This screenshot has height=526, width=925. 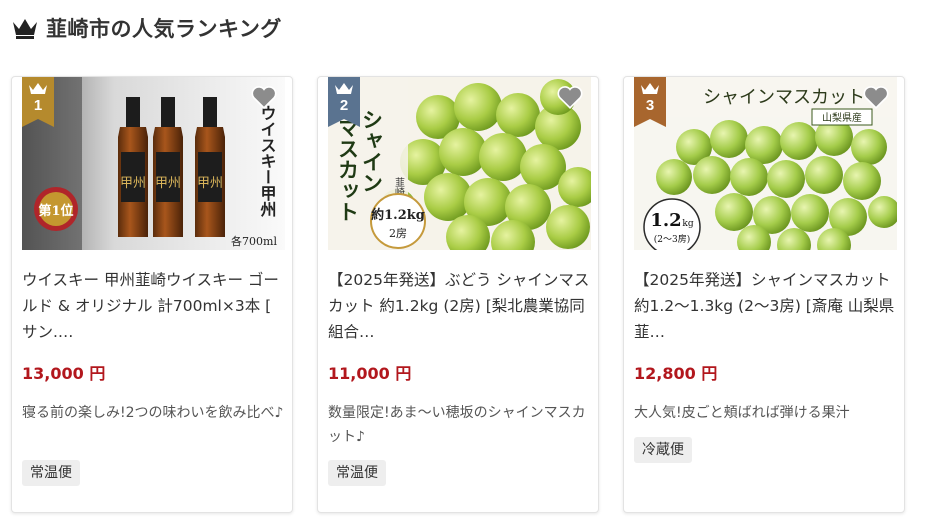 What do you see at coordinates (672, 239) in the screenshot?
I see `svg-text: (2〜3房)` at bounding box center [672, 239].